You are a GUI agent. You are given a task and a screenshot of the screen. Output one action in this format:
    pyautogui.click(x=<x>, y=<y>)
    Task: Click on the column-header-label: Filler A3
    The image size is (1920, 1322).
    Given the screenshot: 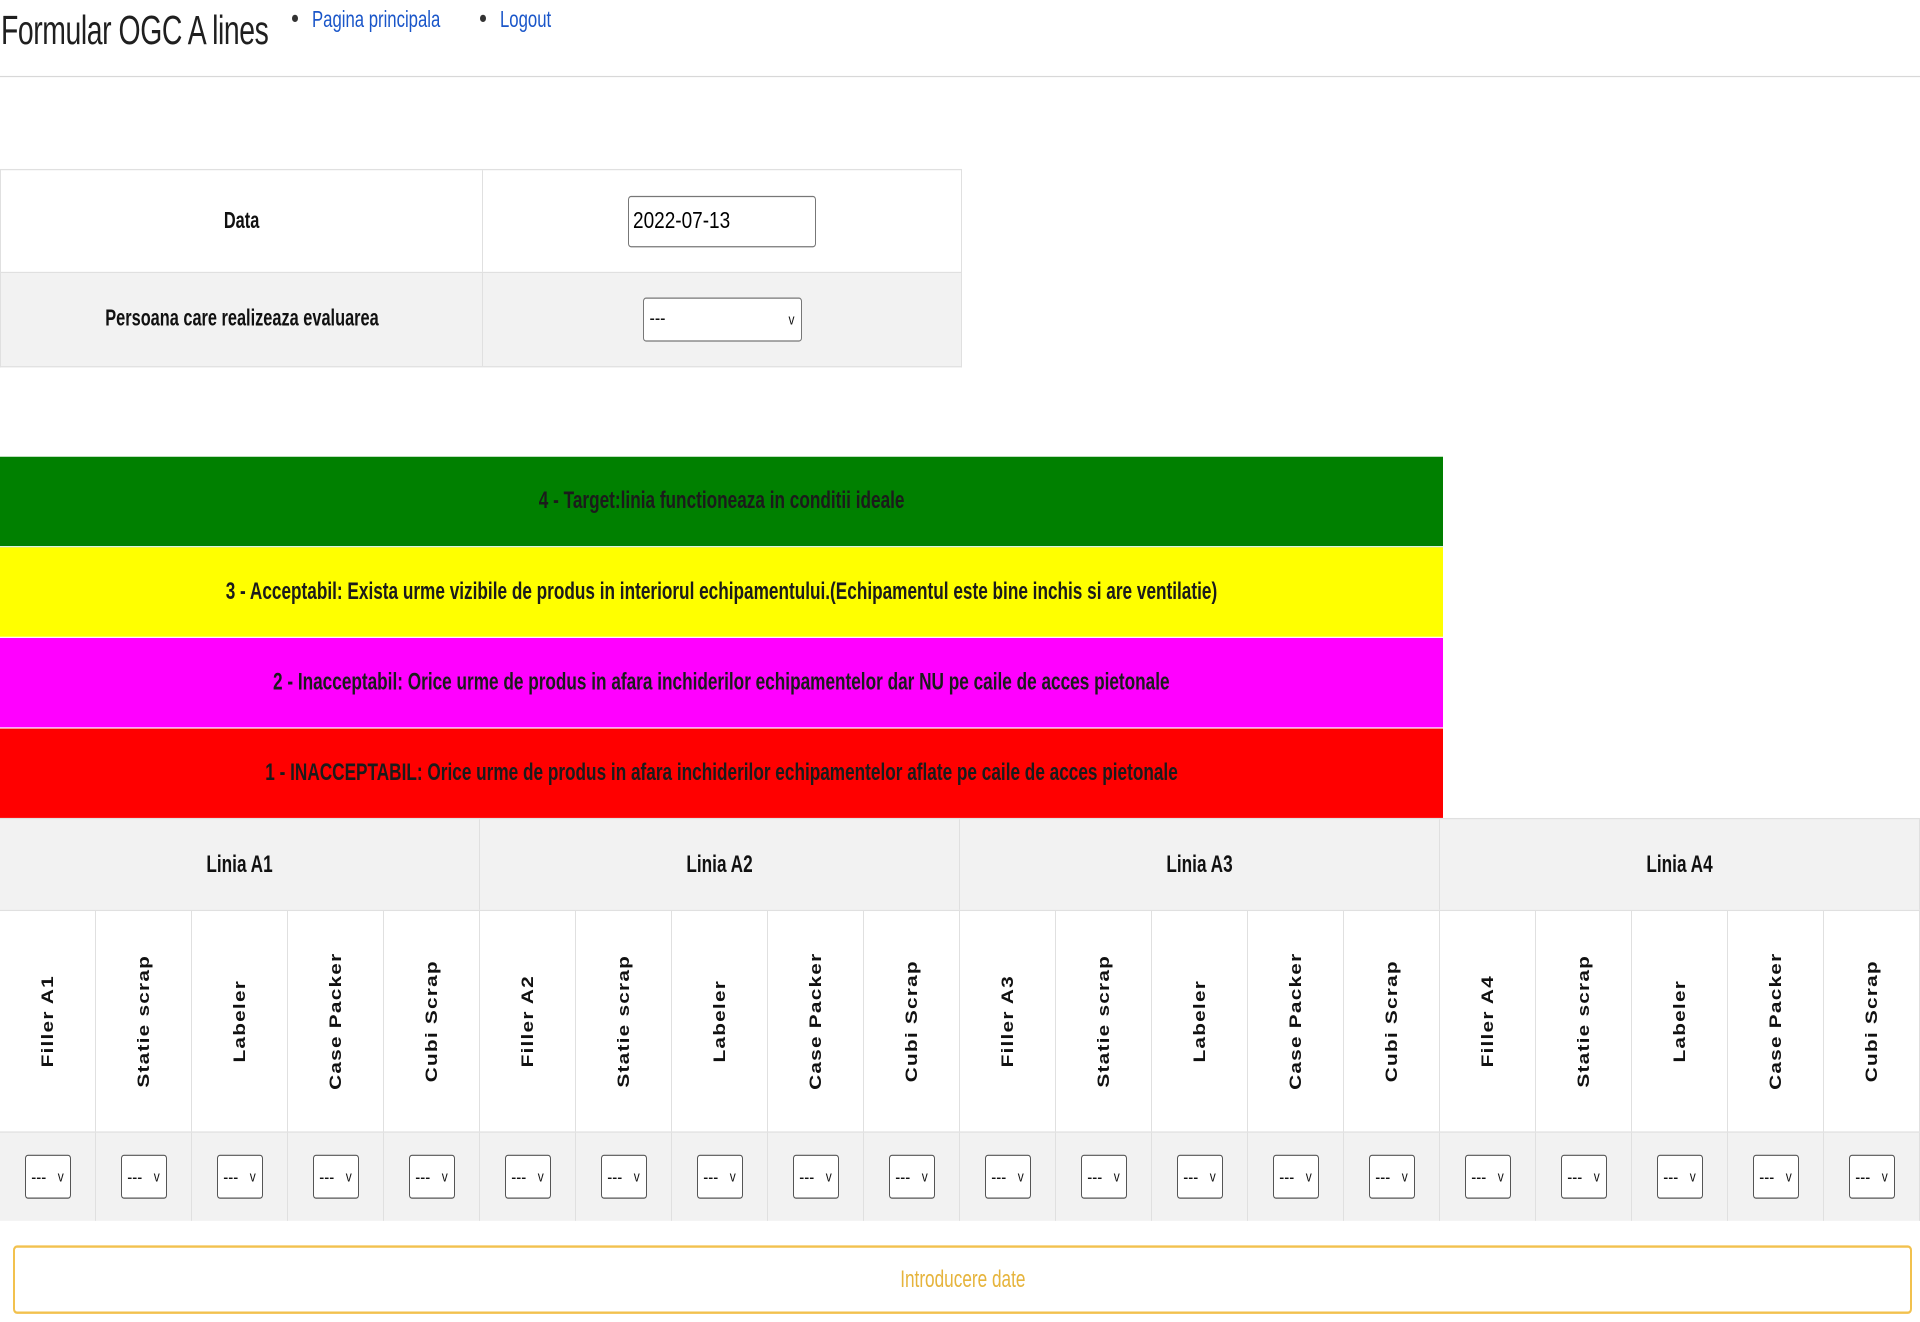 What is the action you would take?
    pyautogui.click(x=1007, y=1021)
    